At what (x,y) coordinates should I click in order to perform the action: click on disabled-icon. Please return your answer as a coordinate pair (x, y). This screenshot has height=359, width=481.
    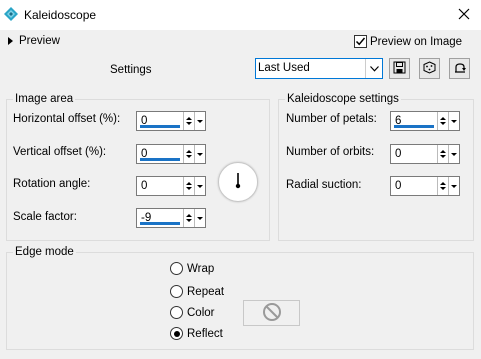
    Looking at the image, I should click on (272, 313).